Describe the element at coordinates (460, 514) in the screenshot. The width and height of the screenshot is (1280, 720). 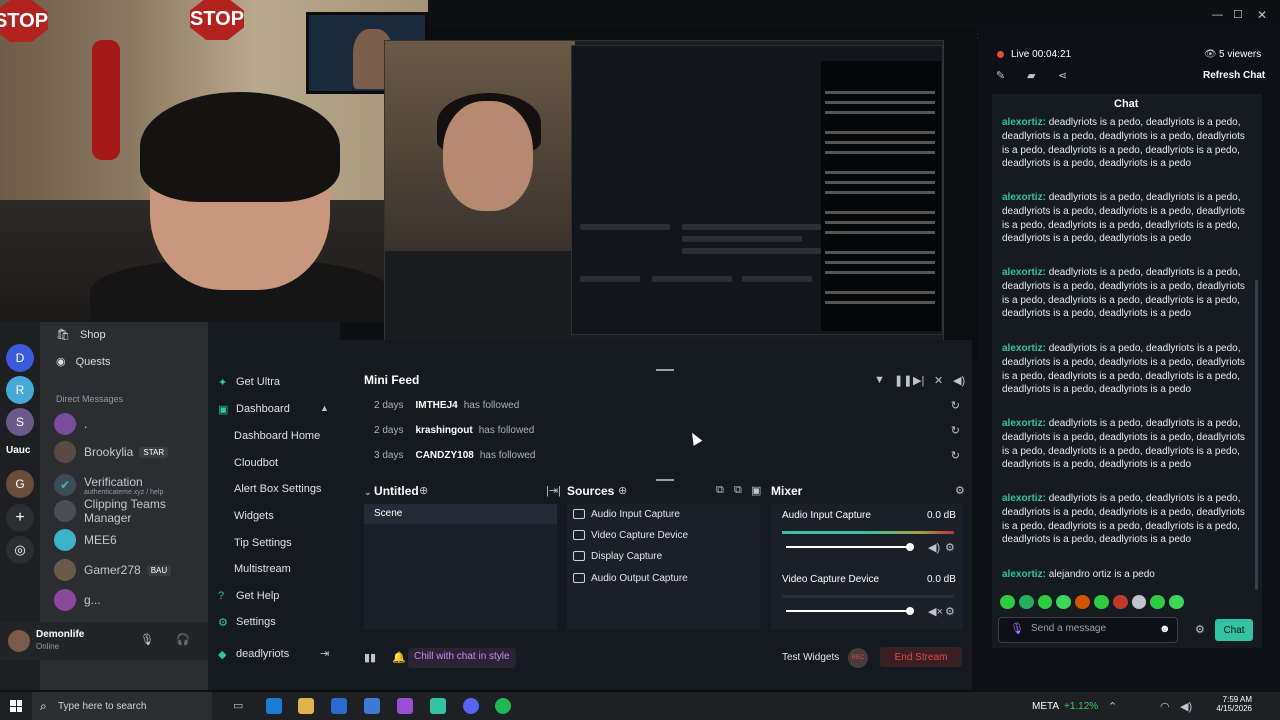
I see `scene-item: Scene` at that location.